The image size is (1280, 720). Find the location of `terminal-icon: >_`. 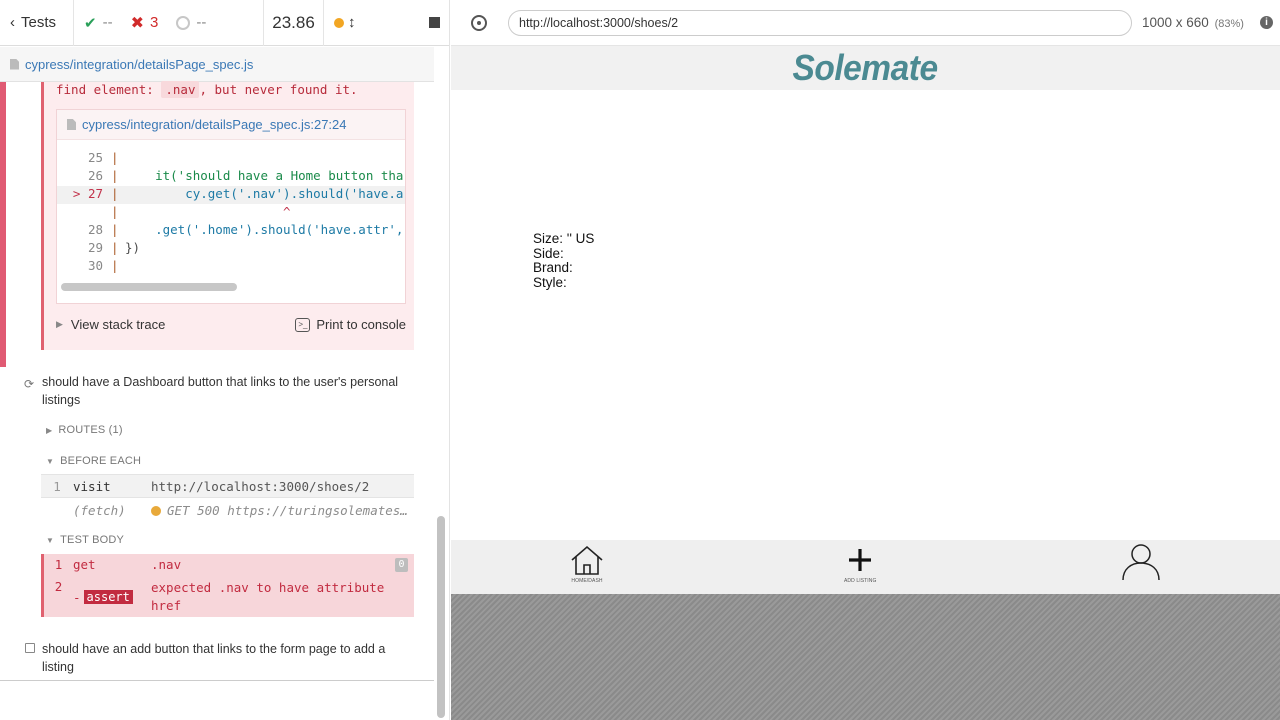

terminal-icon: >_ is located at coordinates (303, 324).